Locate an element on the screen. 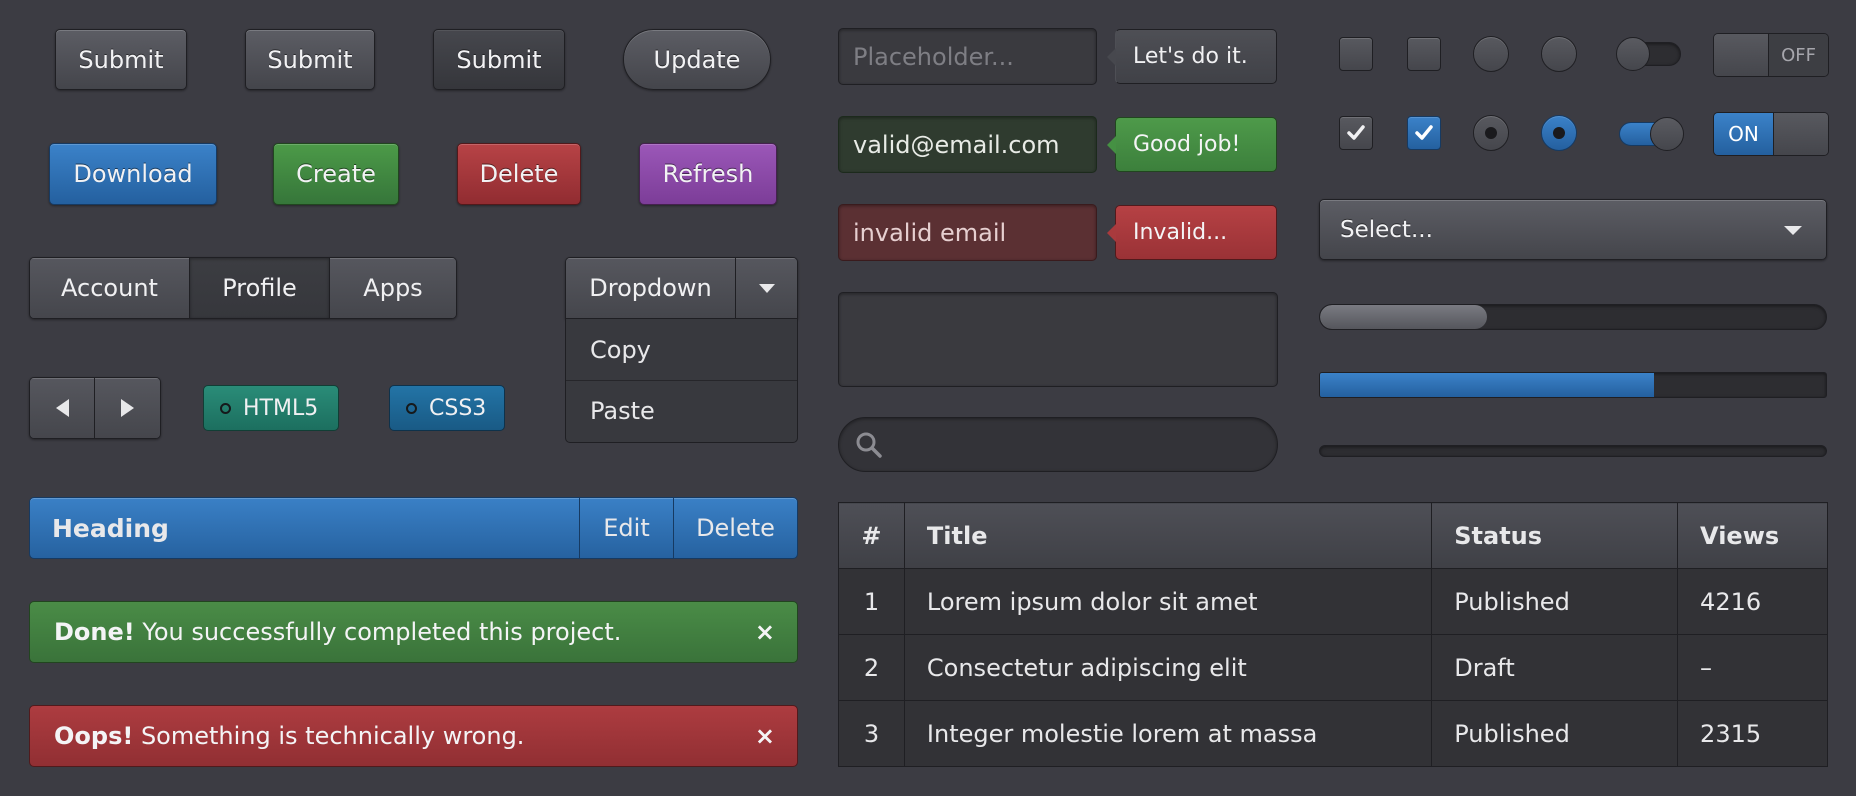 The image size is (1856, 796). badge-label: CSS3 is located at coordinates (458, 408).